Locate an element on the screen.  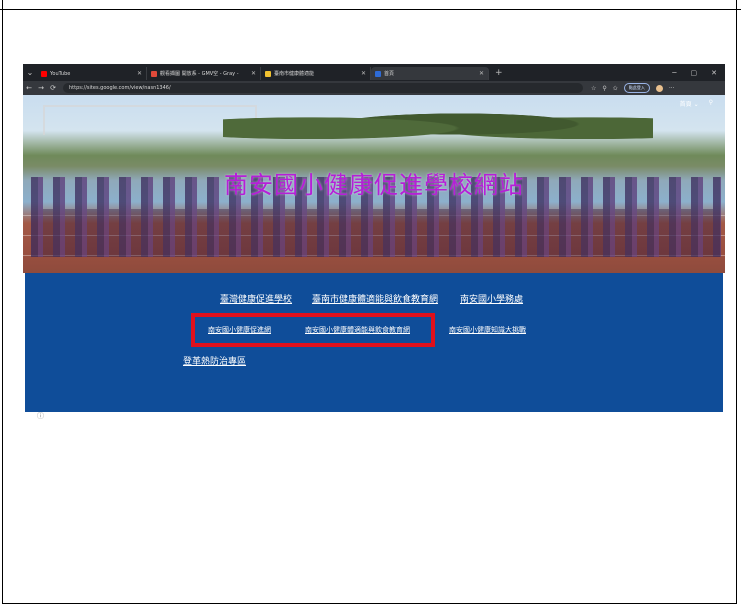
page-bottom: ⓘ is located at coordinates (374, 416).